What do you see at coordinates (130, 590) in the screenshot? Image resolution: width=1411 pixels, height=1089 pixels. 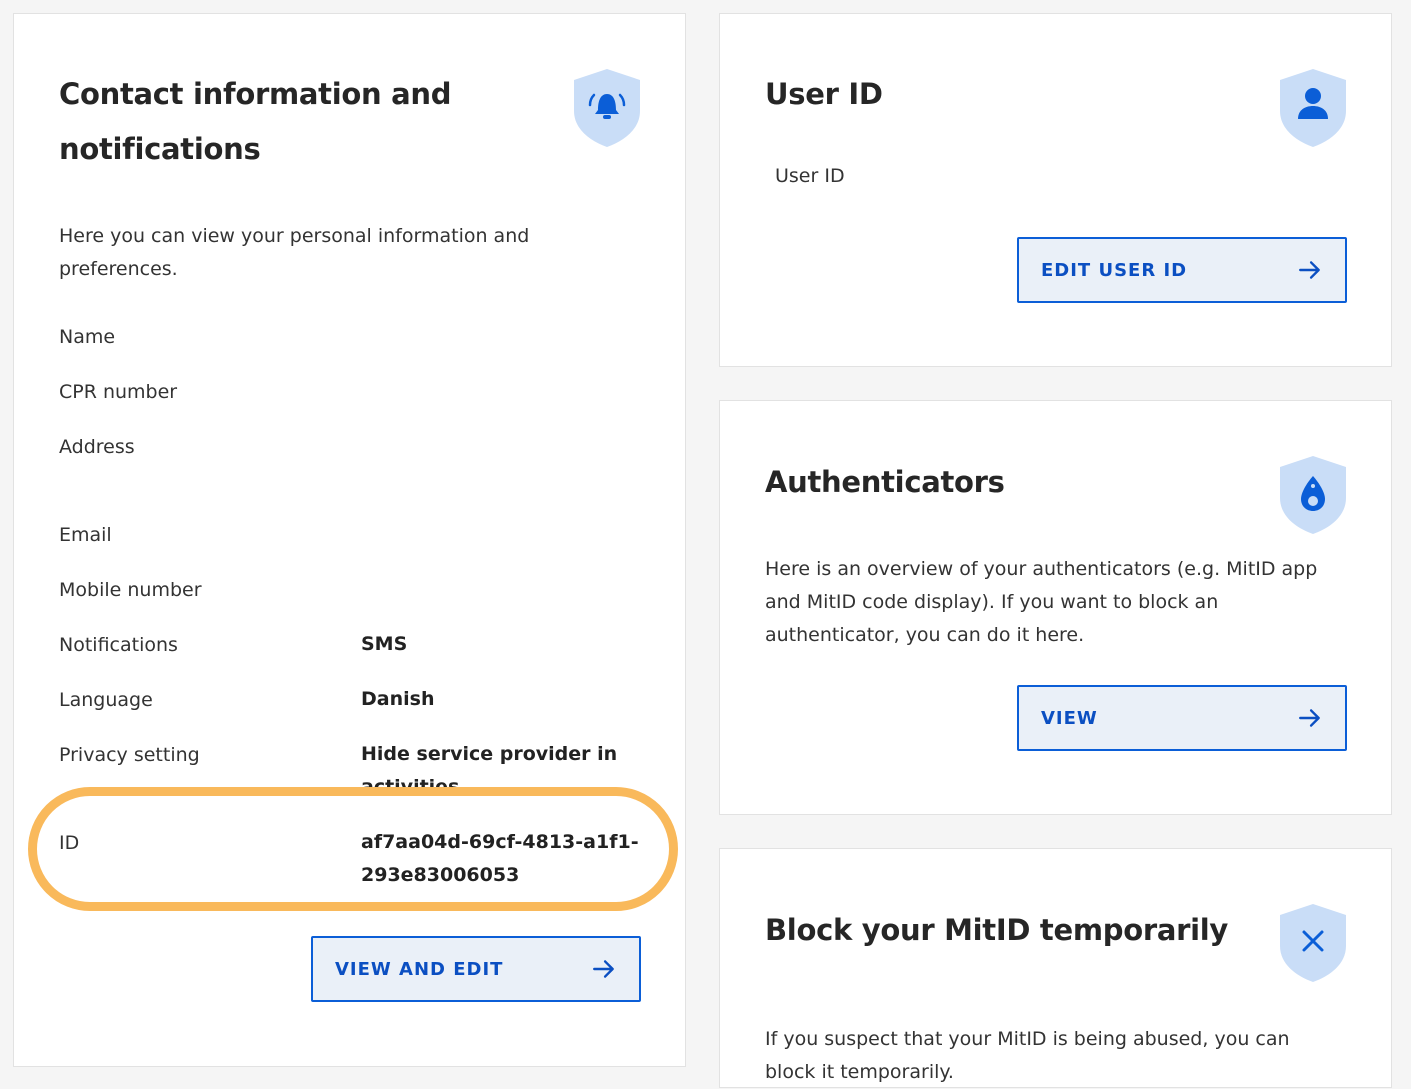 I see `row-label-mobile: Mobile number` at bounding box center [130, 590].